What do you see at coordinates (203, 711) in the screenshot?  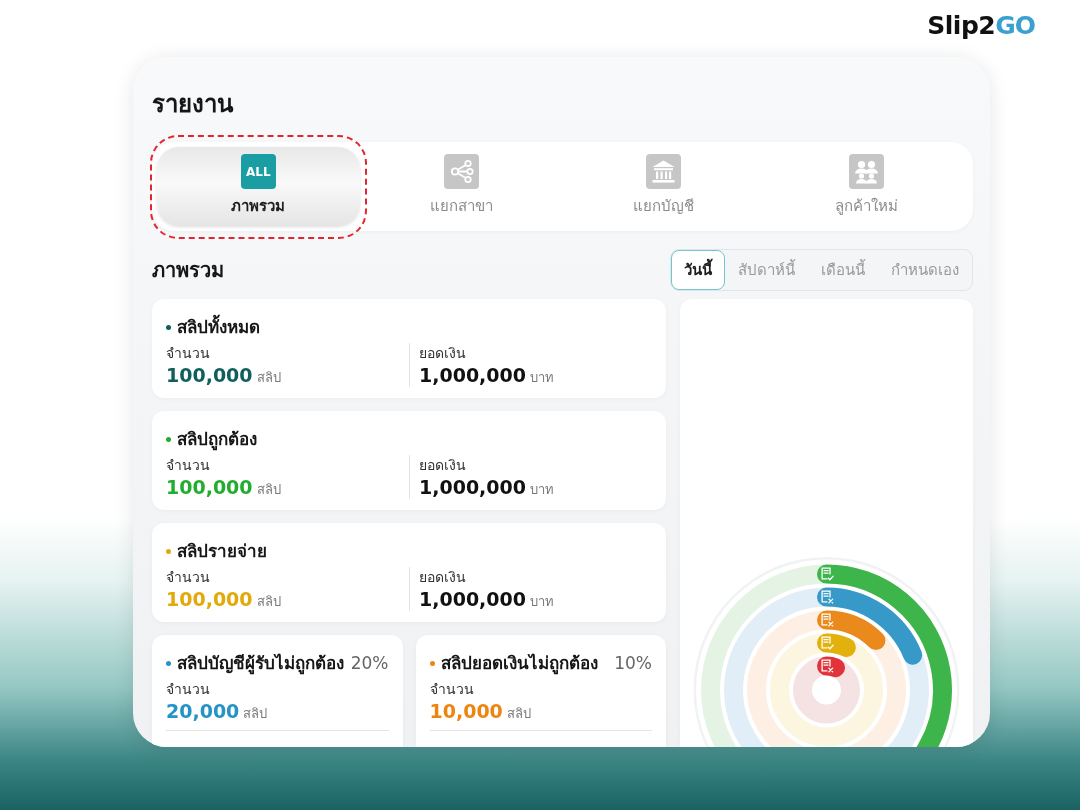 I see `stat-value: 20,000` at bounding box center [203, 711].